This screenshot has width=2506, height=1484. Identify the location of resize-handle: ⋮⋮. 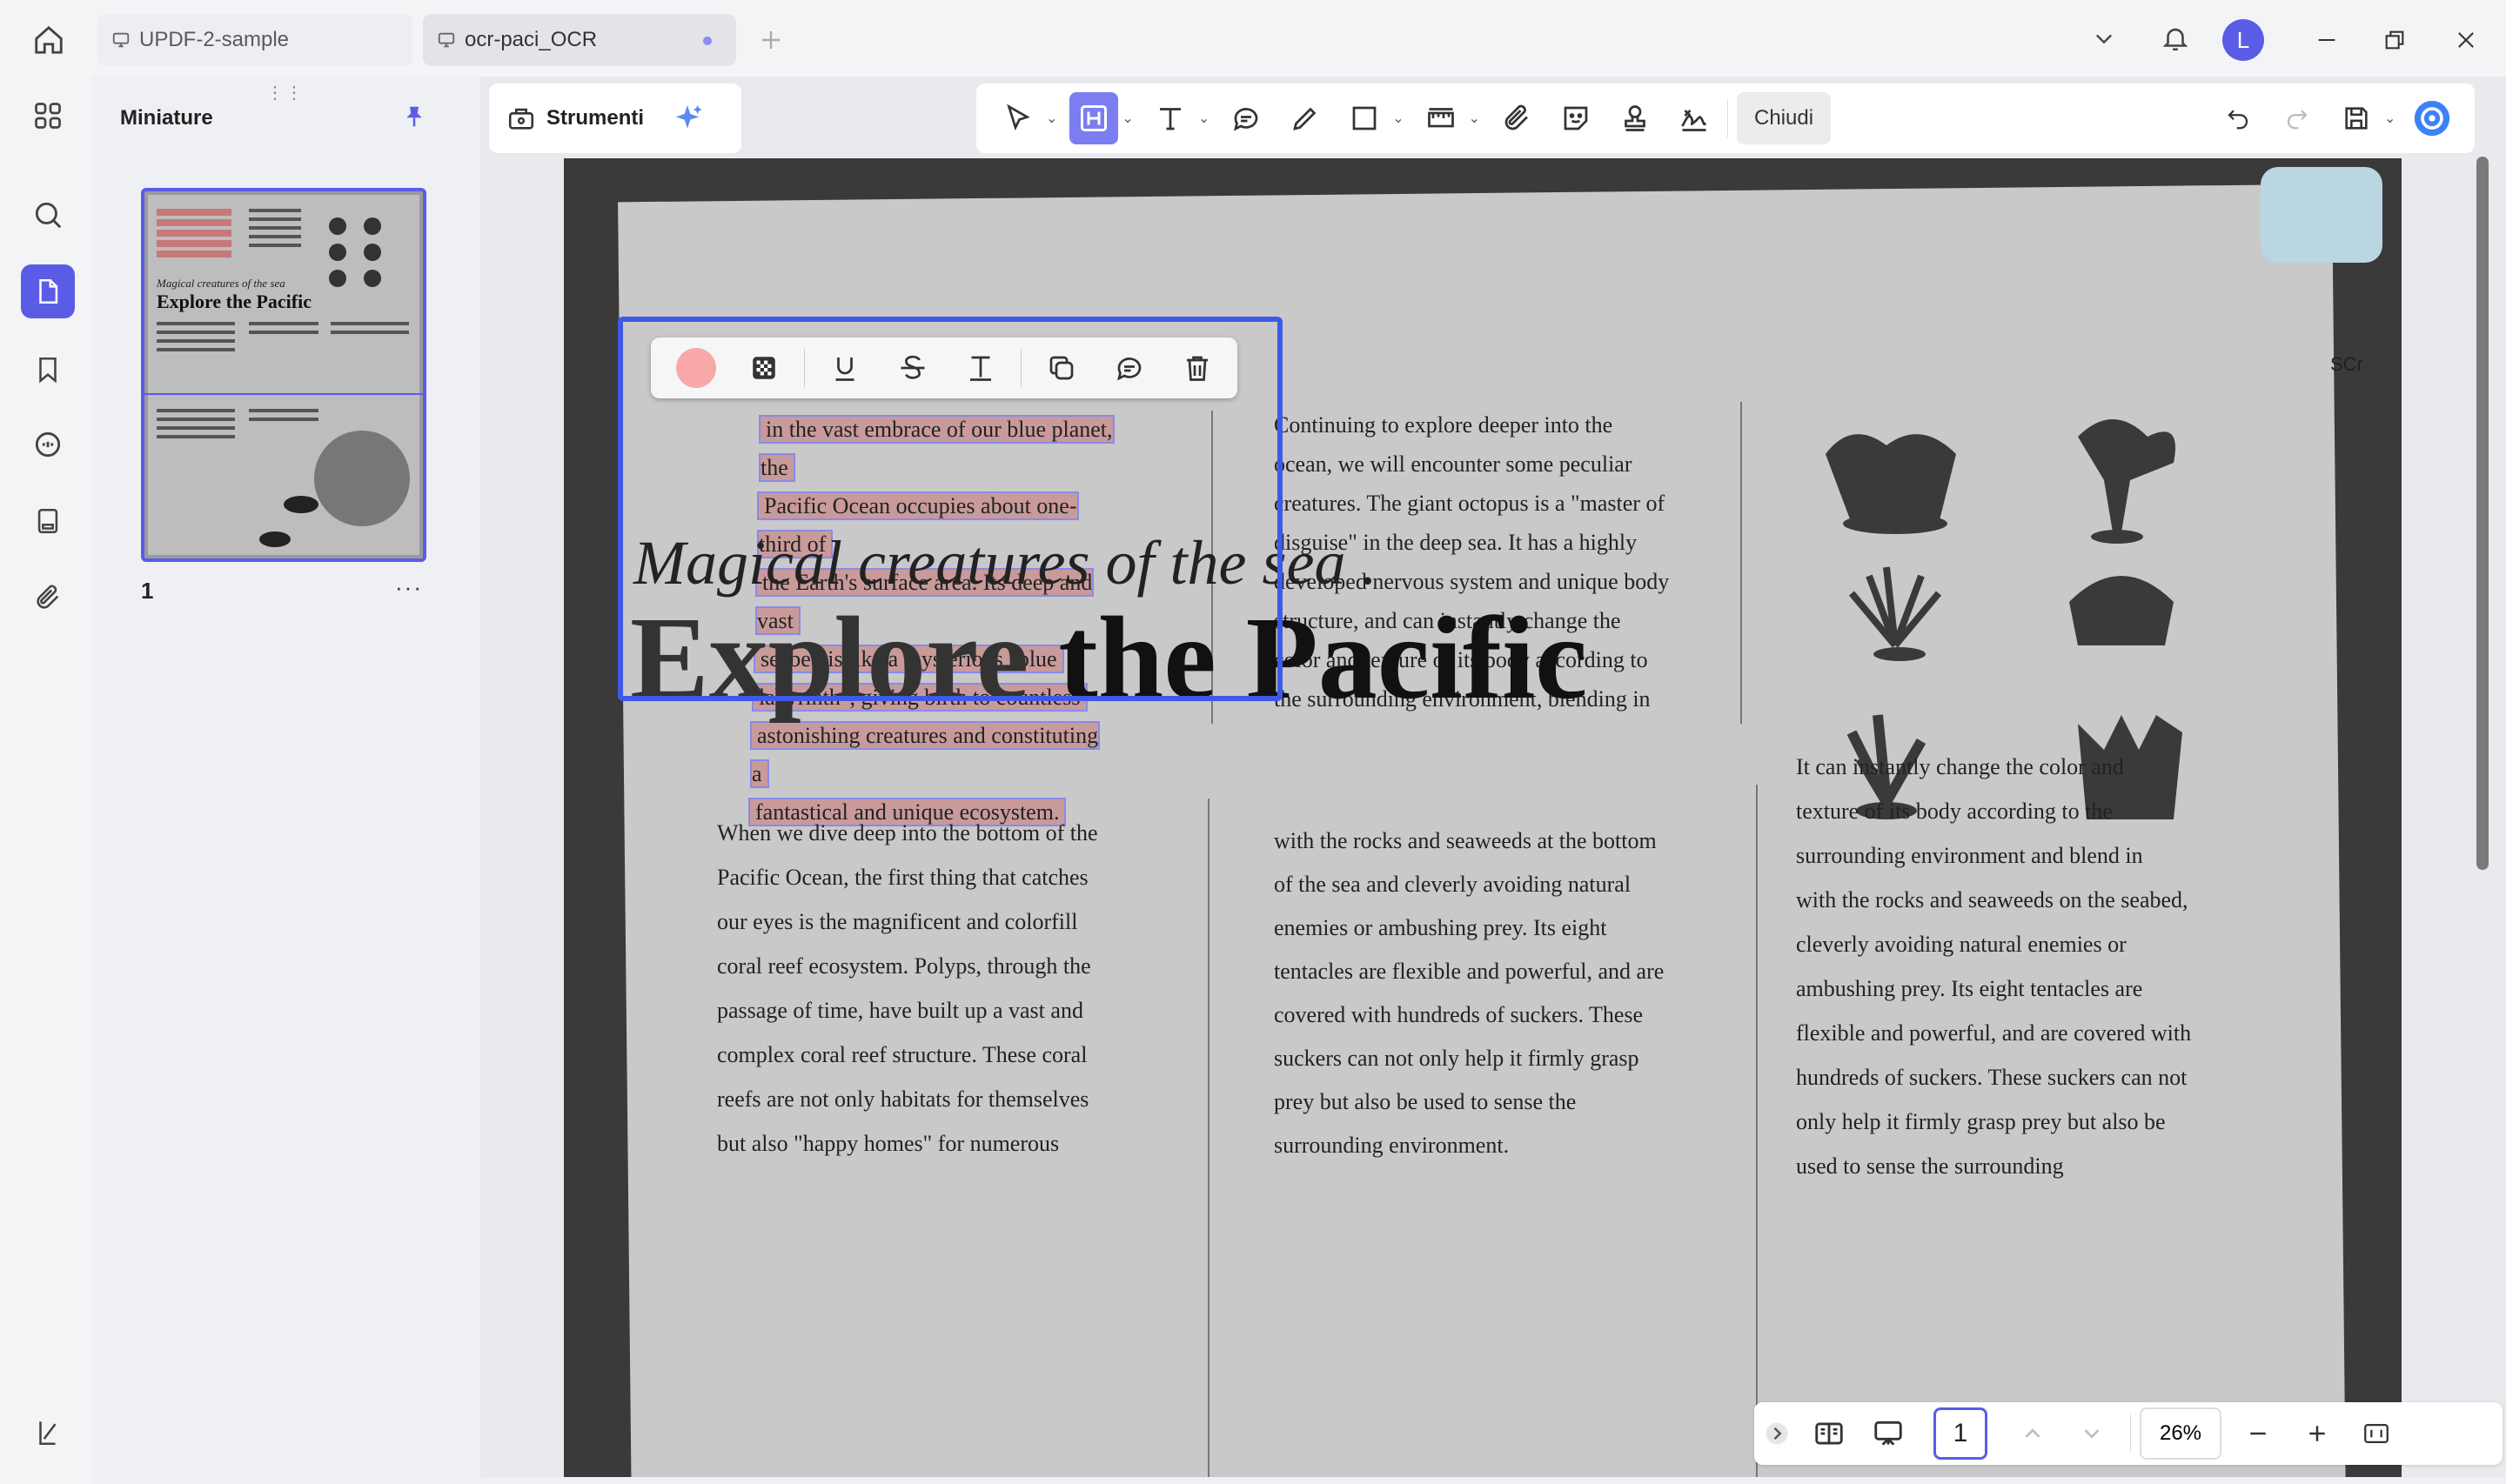
(285, 93).